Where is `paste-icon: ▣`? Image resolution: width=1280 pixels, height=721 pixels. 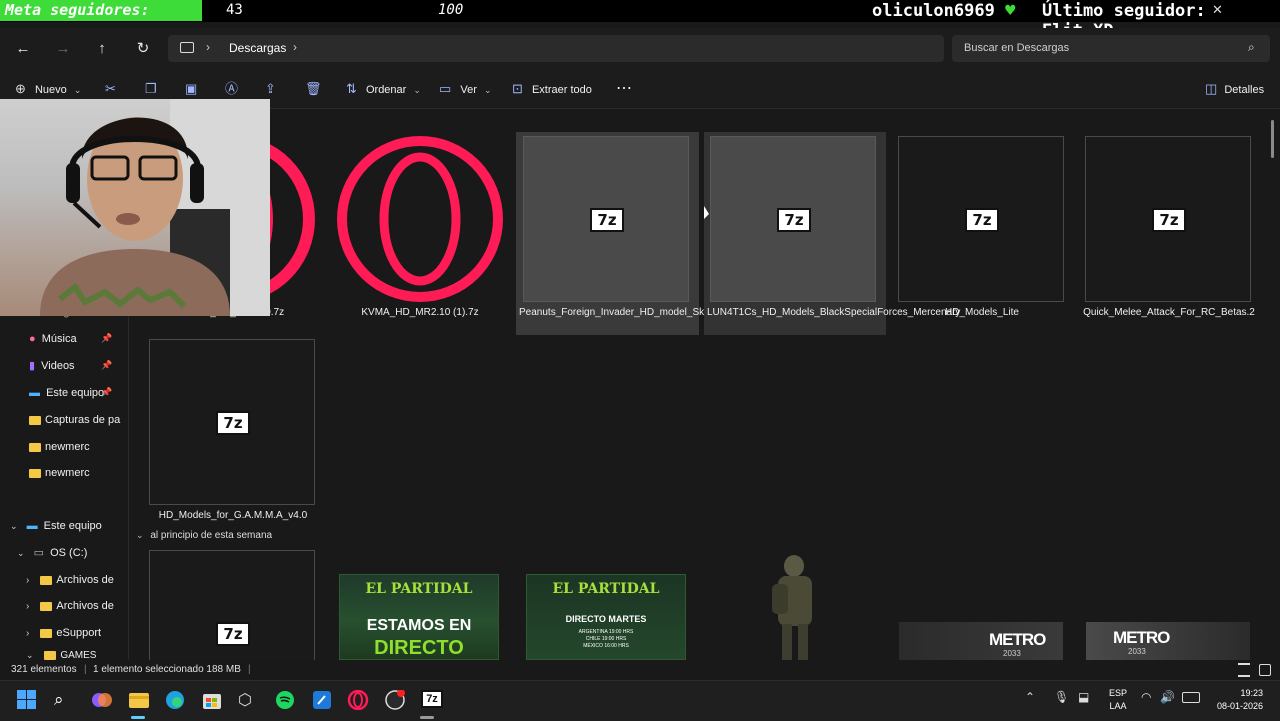
paste-icon: ▣ is located at coordinates (191, 89).